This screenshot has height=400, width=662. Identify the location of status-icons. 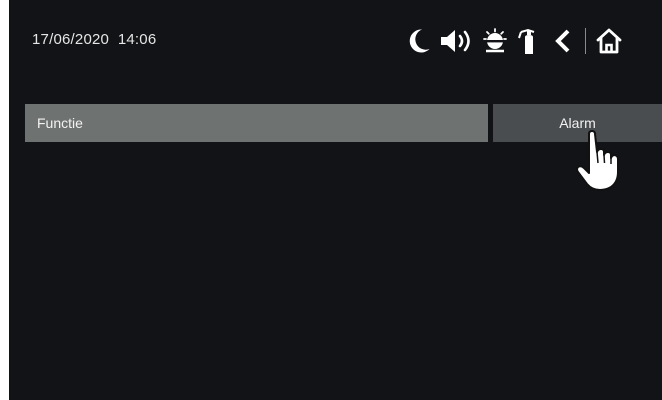
(514, 41).